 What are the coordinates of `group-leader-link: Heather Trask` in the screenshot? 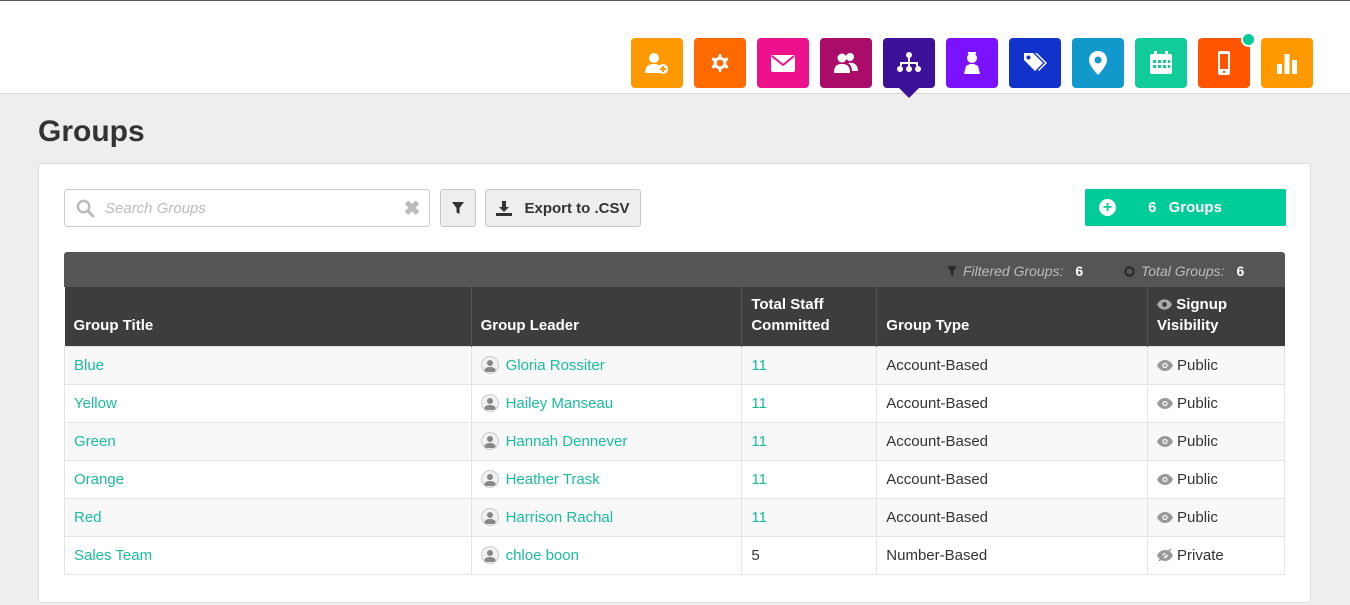 It's located at (553, 479).